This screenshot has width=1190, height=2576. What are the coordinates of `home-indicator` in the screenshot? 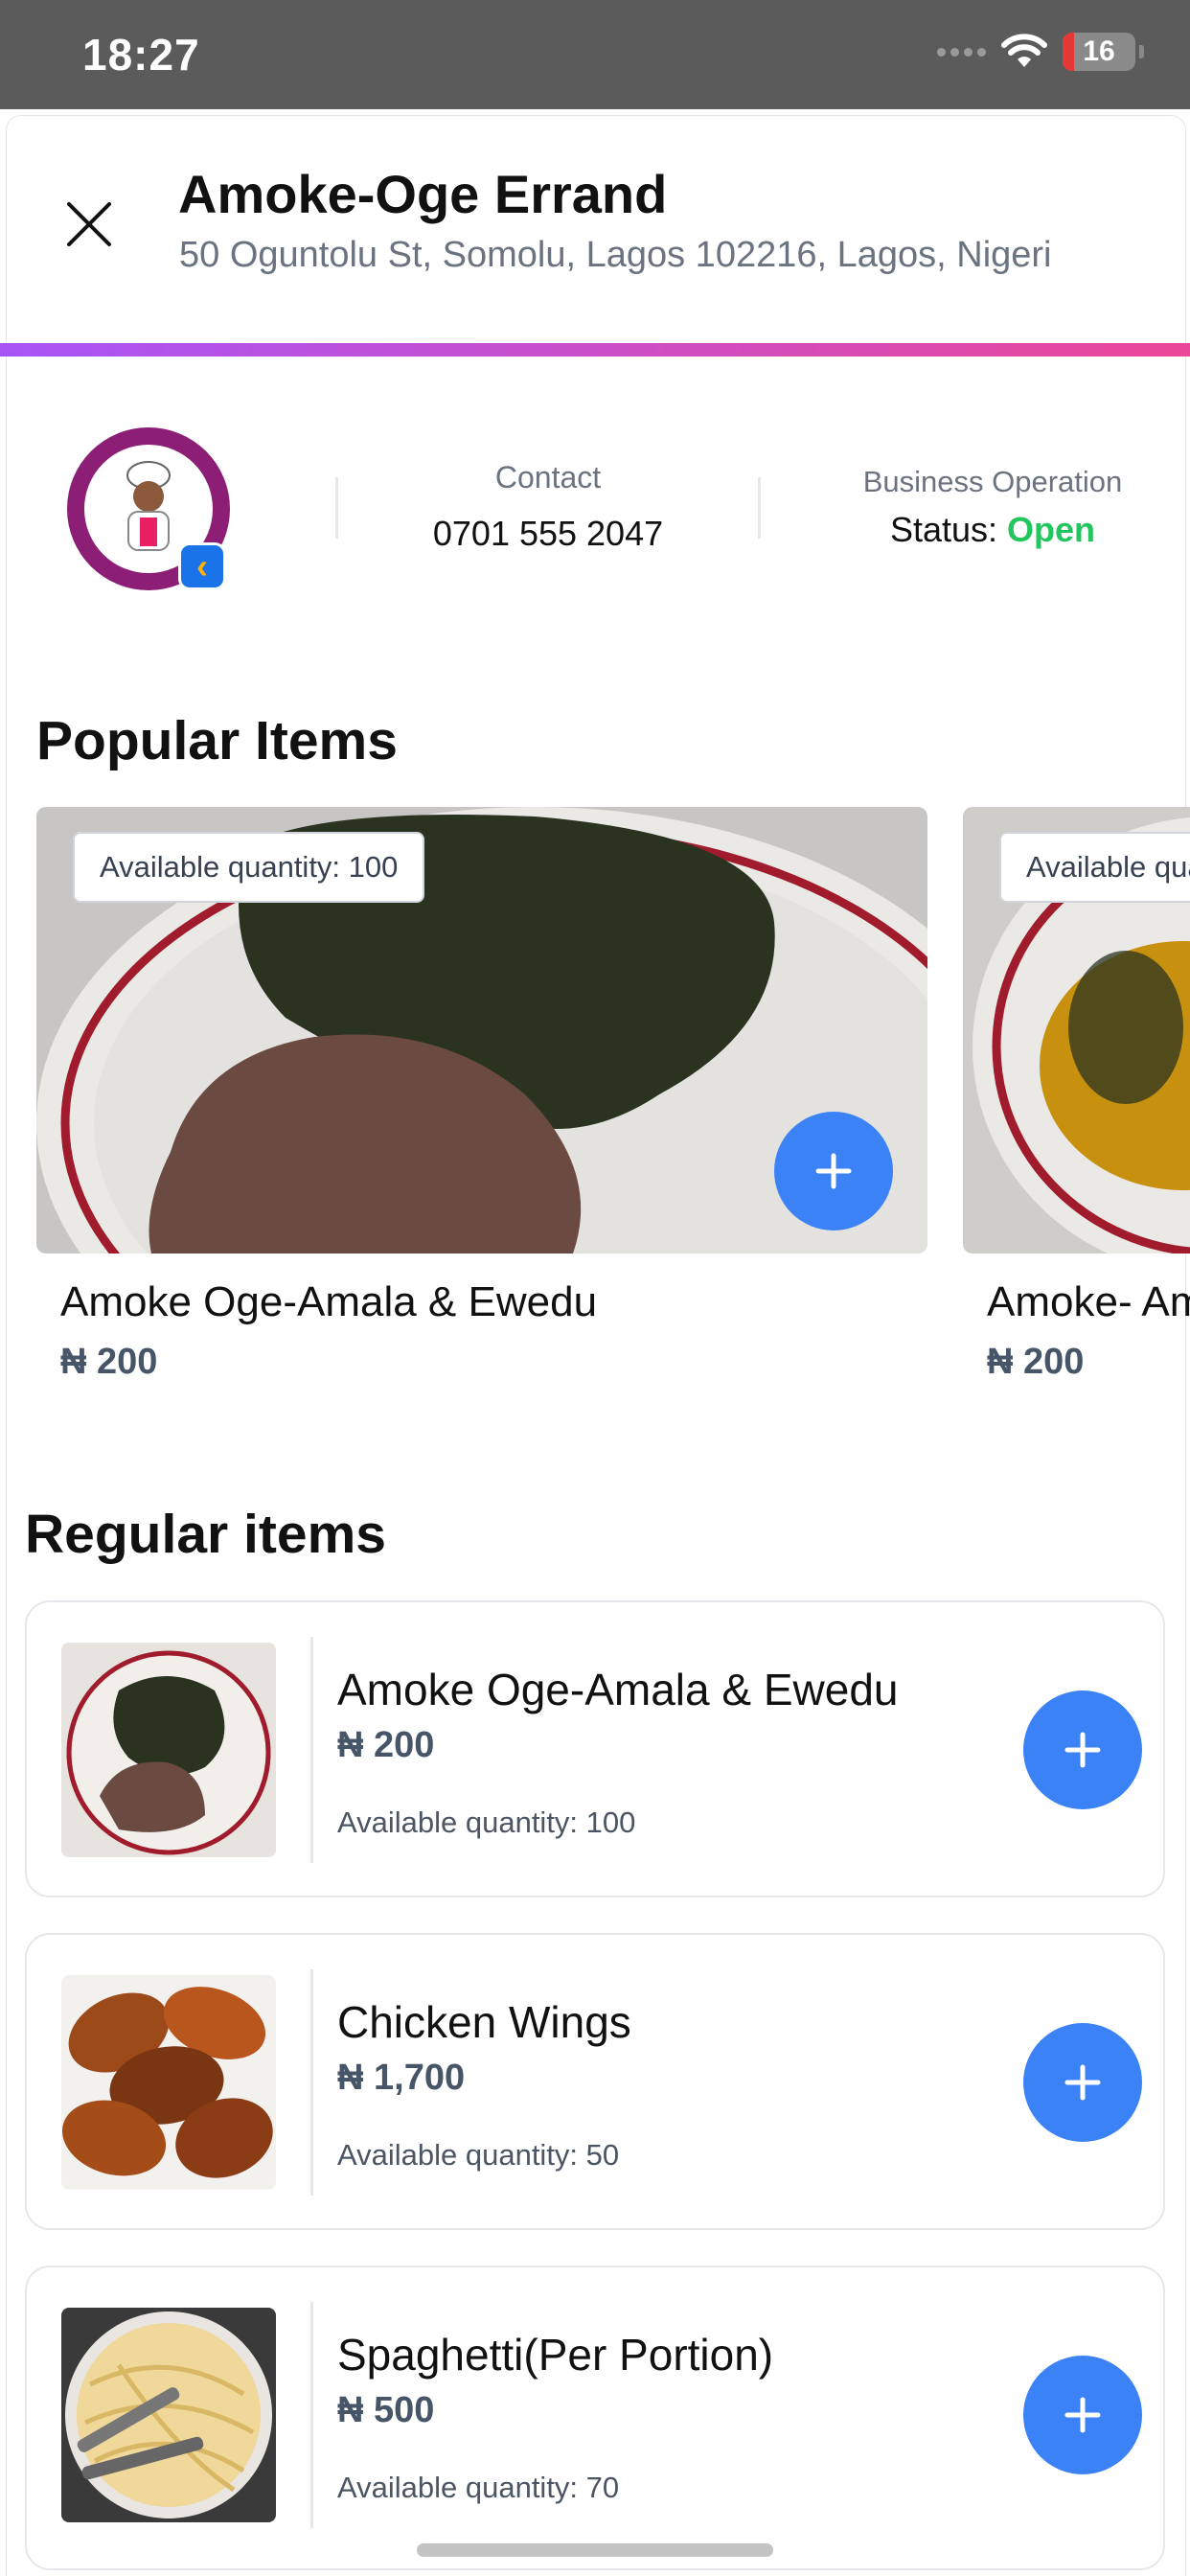 It's located at (595, 2550).